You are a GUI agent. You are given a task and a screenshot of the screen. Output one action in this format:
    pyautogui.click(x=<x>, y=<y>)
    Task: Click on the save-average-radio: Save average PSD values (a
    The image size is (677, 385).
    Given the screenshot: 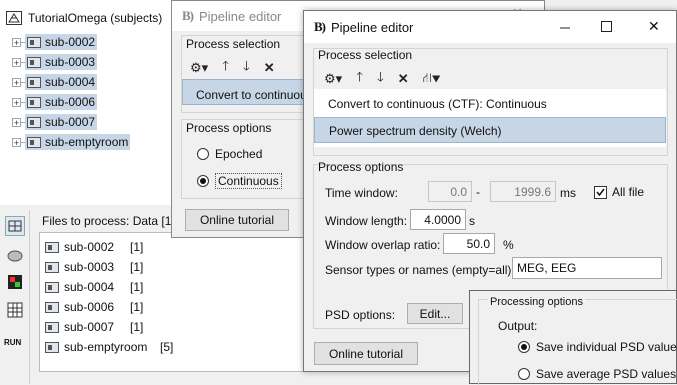 What is the action you would take?
    pyautogui.click(x=597, y=374)
    